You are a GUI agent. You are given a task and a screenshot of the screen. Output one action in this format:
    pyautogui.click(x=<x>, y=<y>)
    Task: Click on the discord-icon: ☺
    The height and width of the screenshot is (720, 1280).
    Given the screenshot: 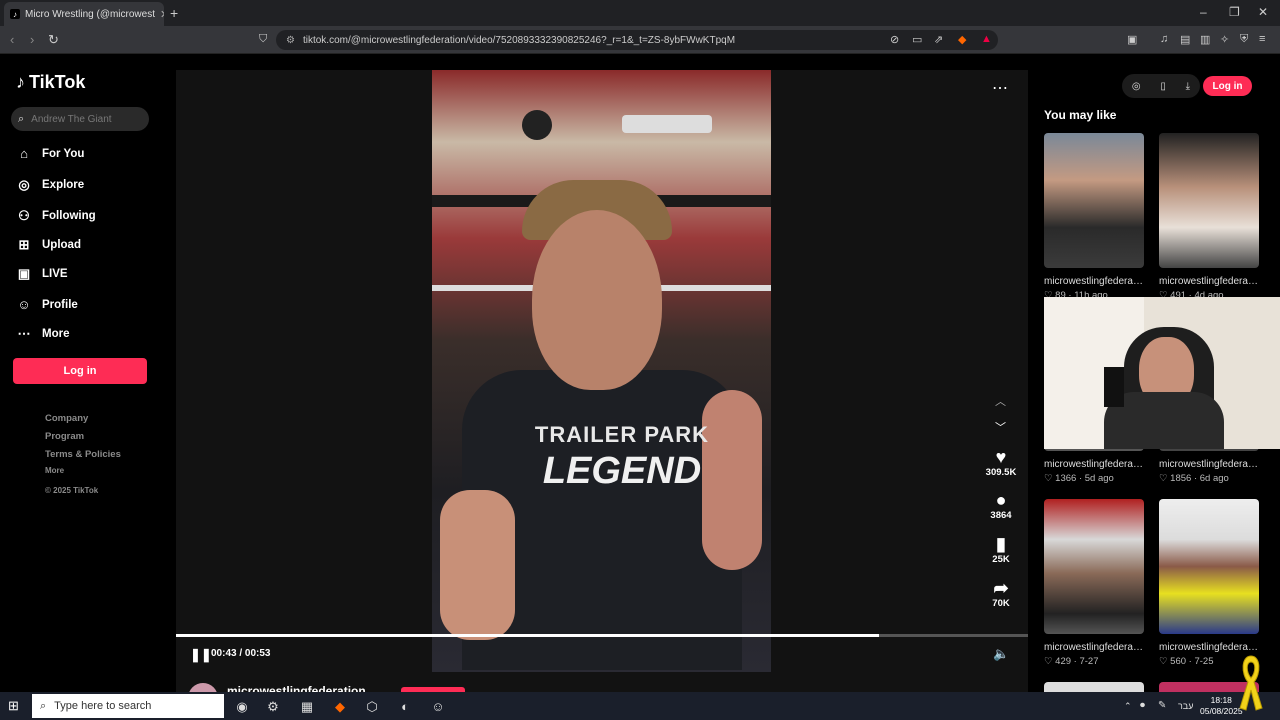 What is the action you would take?
    pyautogui.click(x=438, y=707)
    